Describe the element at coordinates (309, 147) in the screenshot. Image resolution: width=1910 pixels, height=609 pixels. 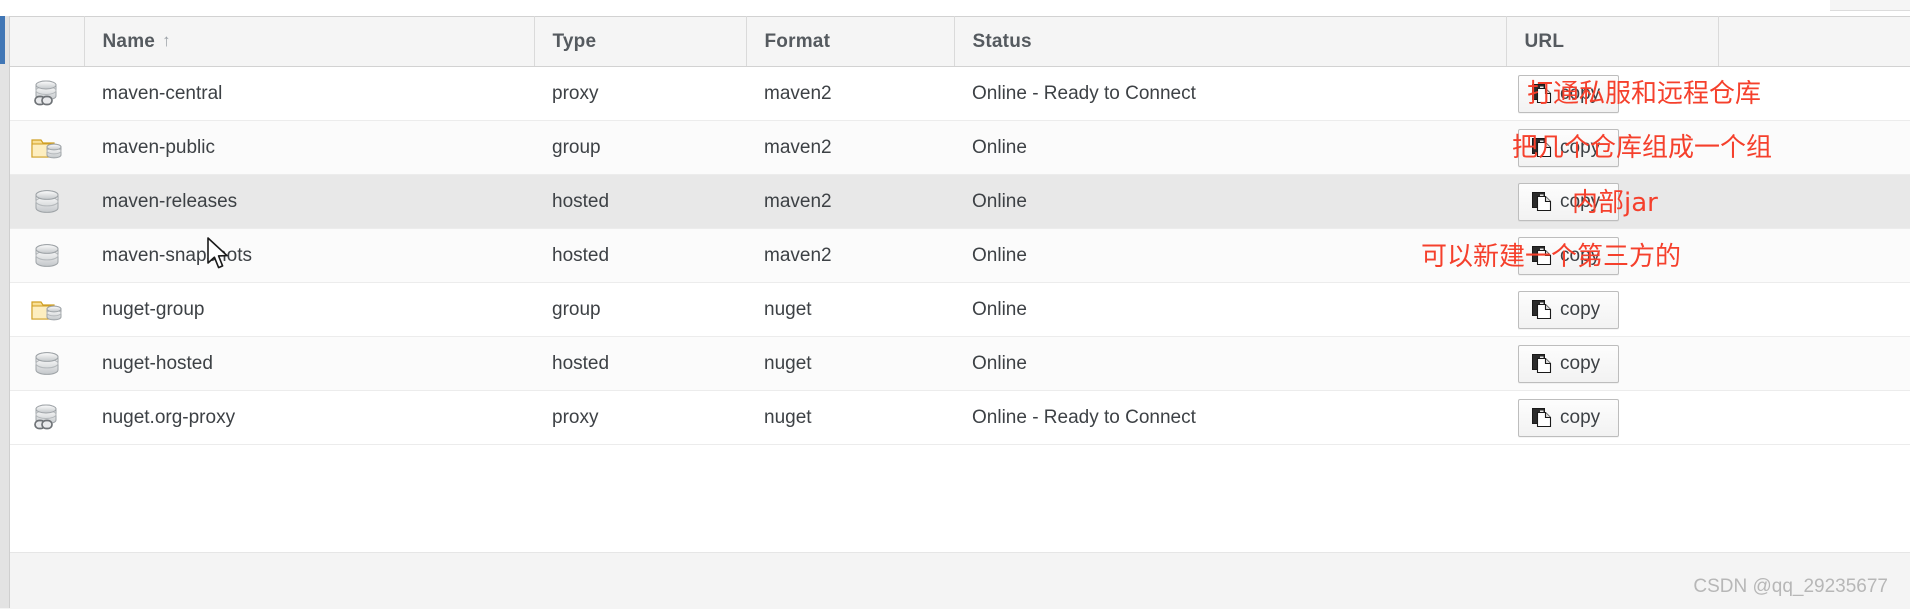
I see `row-name-cell: maven-public` at that location.